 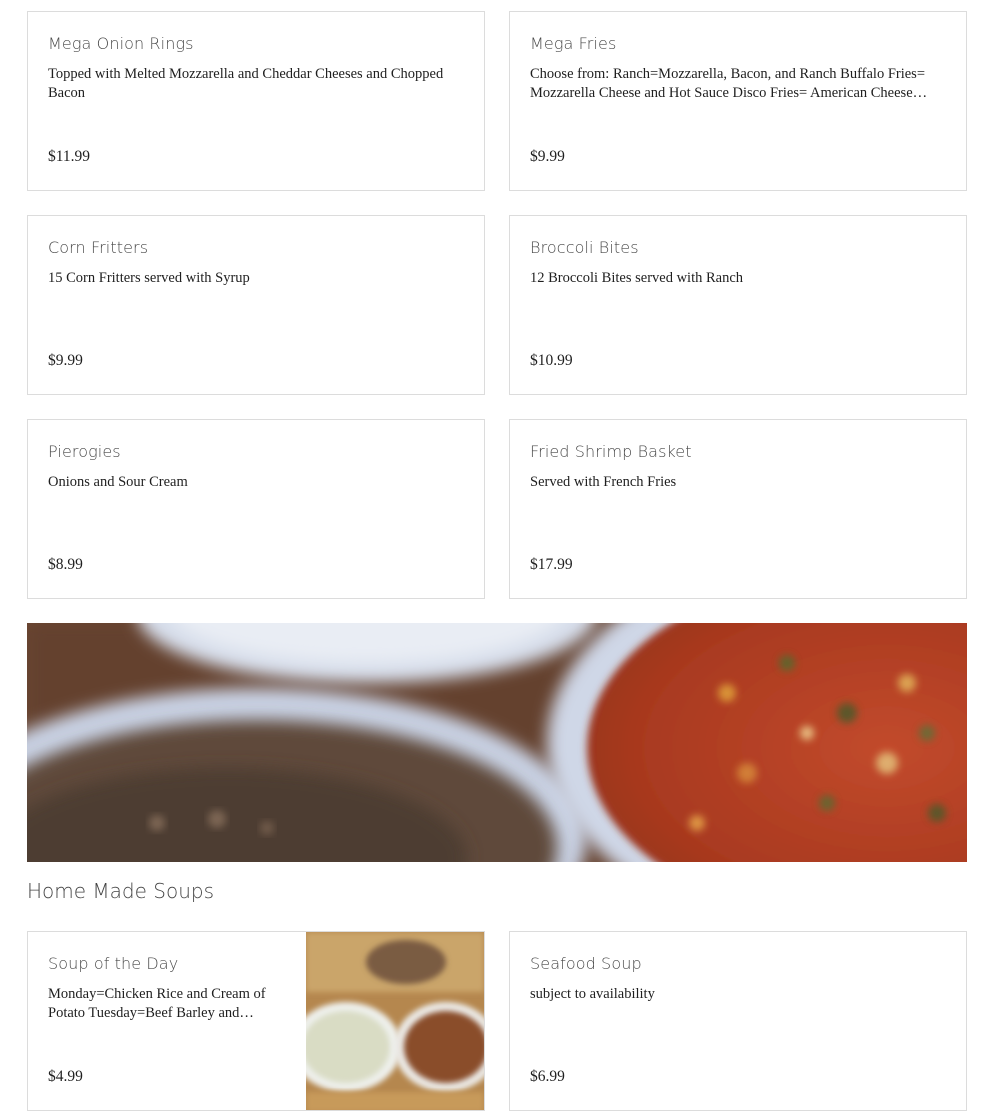 What do you see at coordinates (98, 247) in the screenshot?
I see `item-name: Corn Fritters` at bounding box center [98, 247].